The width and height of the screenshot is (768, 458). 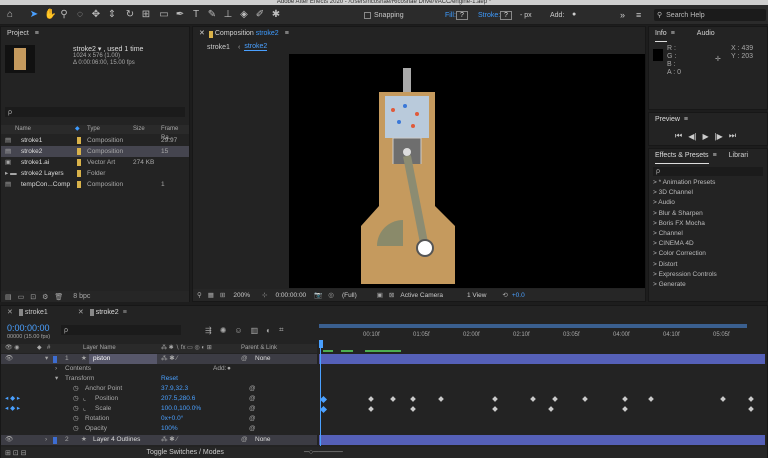 I want to click on tl-menu-icon: ≡, so click(x=125, y=312).